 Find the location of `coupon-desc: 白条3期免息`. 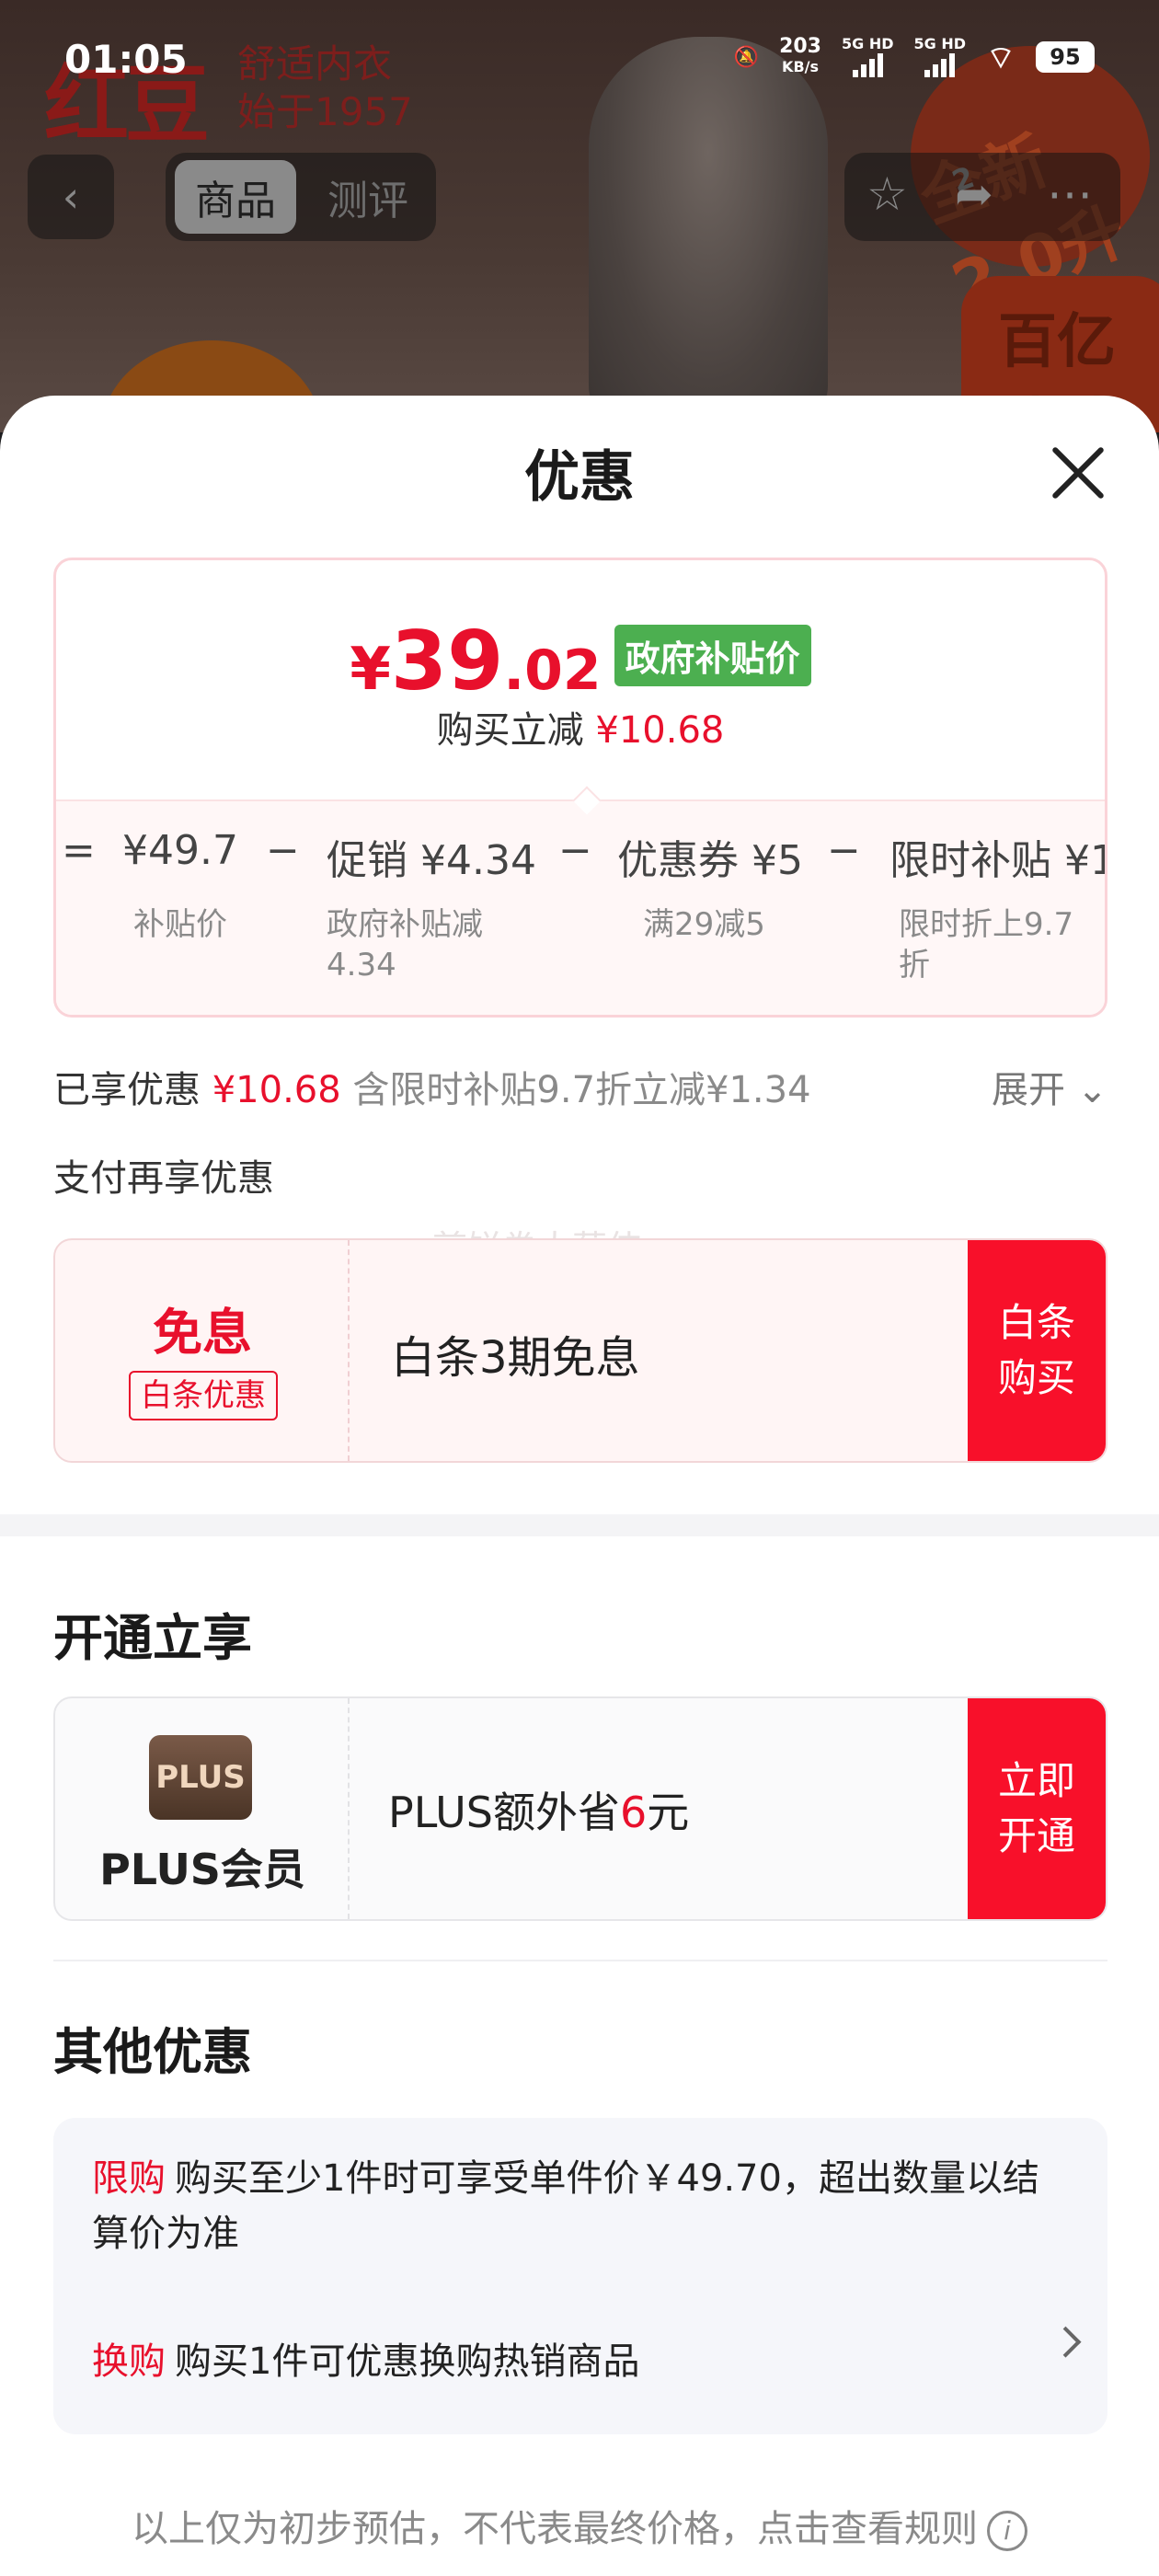

coupon-desc: 白条3期免息 is located at coordinates (515, 1358).